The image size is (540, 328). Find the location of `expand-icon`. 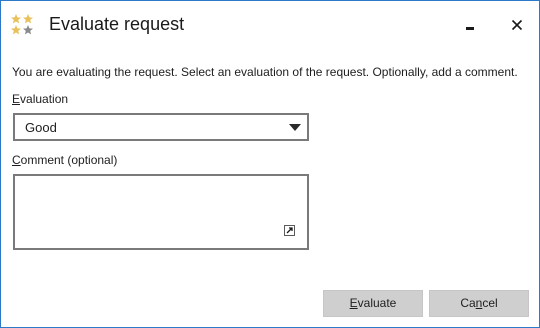

expand-icon is located at coordinates (289, 230).